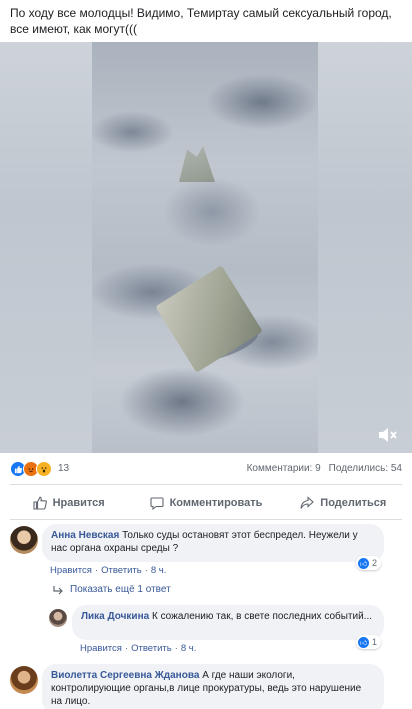  I want to click on share-button: Поделиться, so click(343, 503).